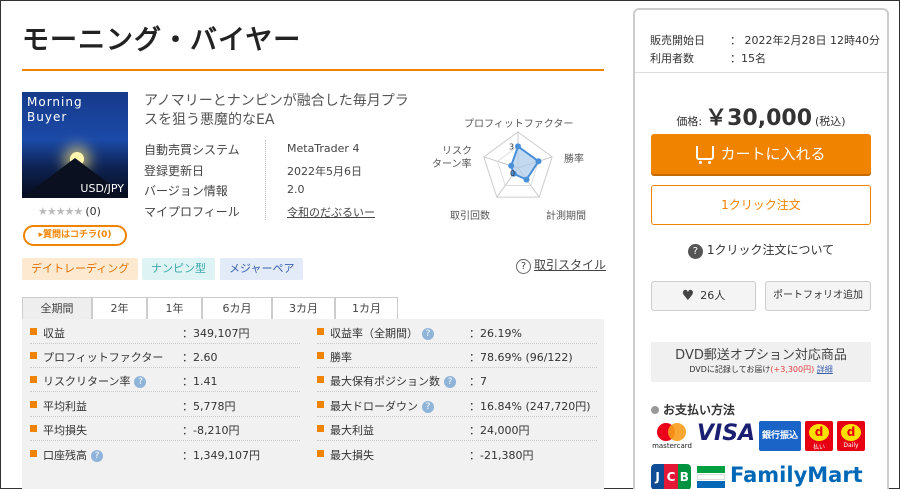  What do you see at coordinates (313, 70) in the screenshot?
I see `title-divider` at bounding box center [313, 70].